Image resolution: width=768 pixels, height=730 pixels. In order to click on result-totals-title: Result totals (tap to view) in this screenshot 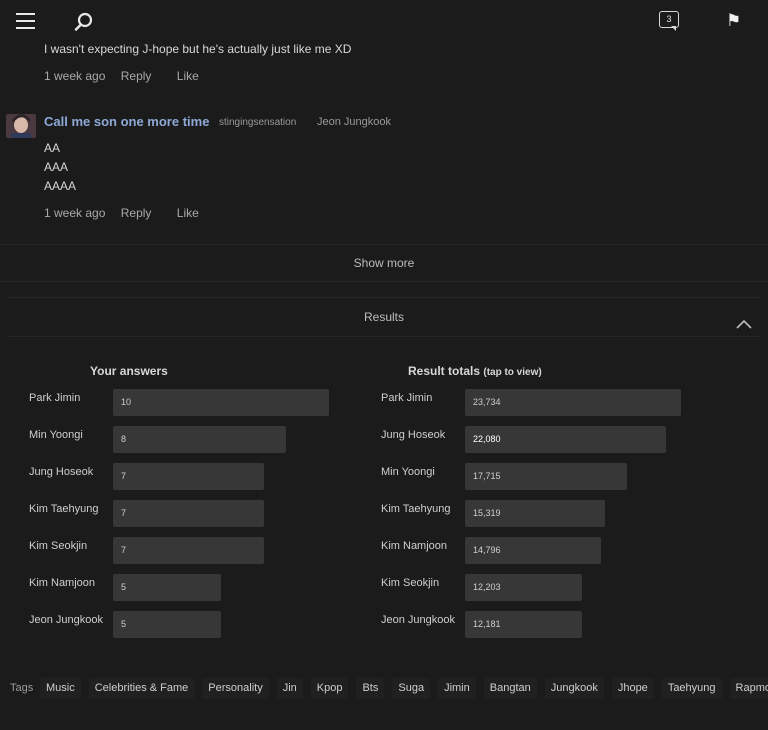, I will do `click(475, 371)`.